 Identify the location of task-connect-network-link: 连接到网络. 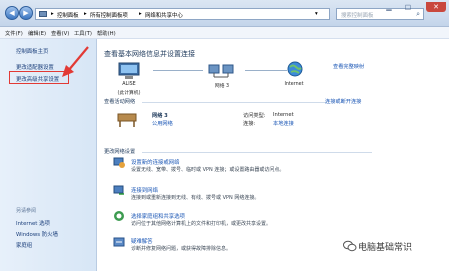
(144, 190).